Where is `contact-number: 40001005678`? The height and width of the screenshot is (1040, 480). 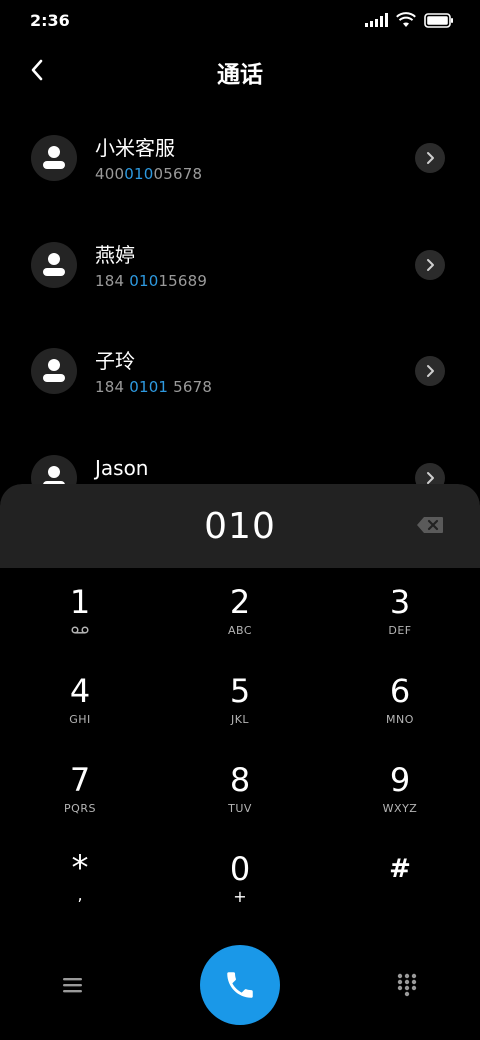
contact-number: 40001005678 is located at coordinates (149, 174).